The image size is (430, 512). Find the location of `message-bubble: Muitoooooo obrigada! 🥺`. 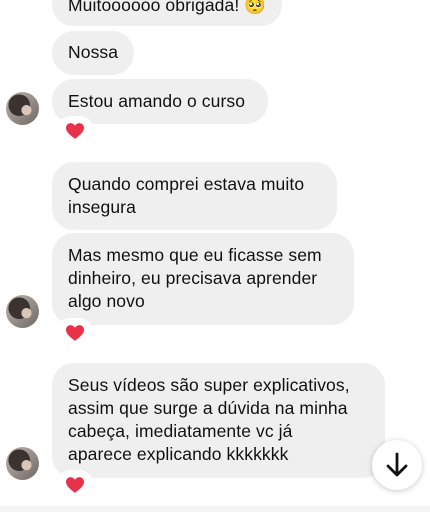

message-bubble: Muitoooooo obrigada! 🥺 is located at coordinates (167, 13).